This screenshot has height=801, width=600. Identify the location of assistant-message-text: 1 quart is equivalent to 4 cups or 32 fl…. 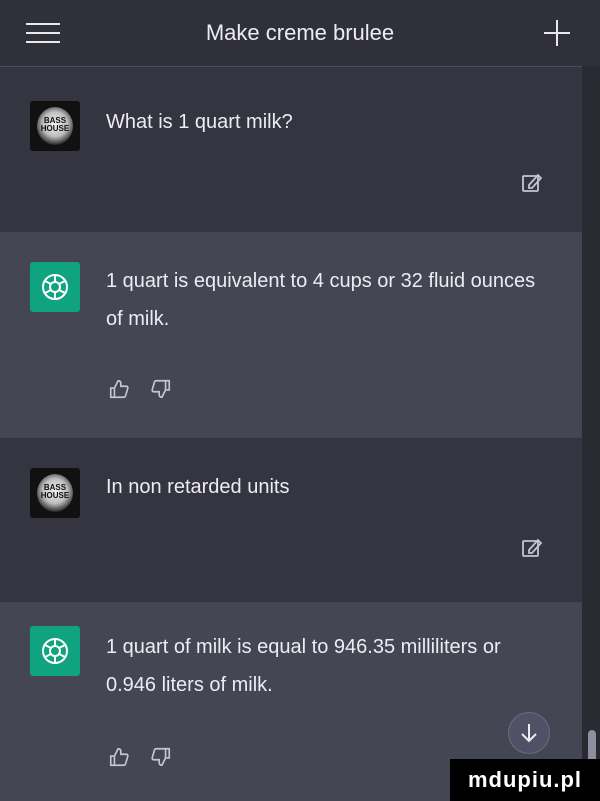
(321, 300).